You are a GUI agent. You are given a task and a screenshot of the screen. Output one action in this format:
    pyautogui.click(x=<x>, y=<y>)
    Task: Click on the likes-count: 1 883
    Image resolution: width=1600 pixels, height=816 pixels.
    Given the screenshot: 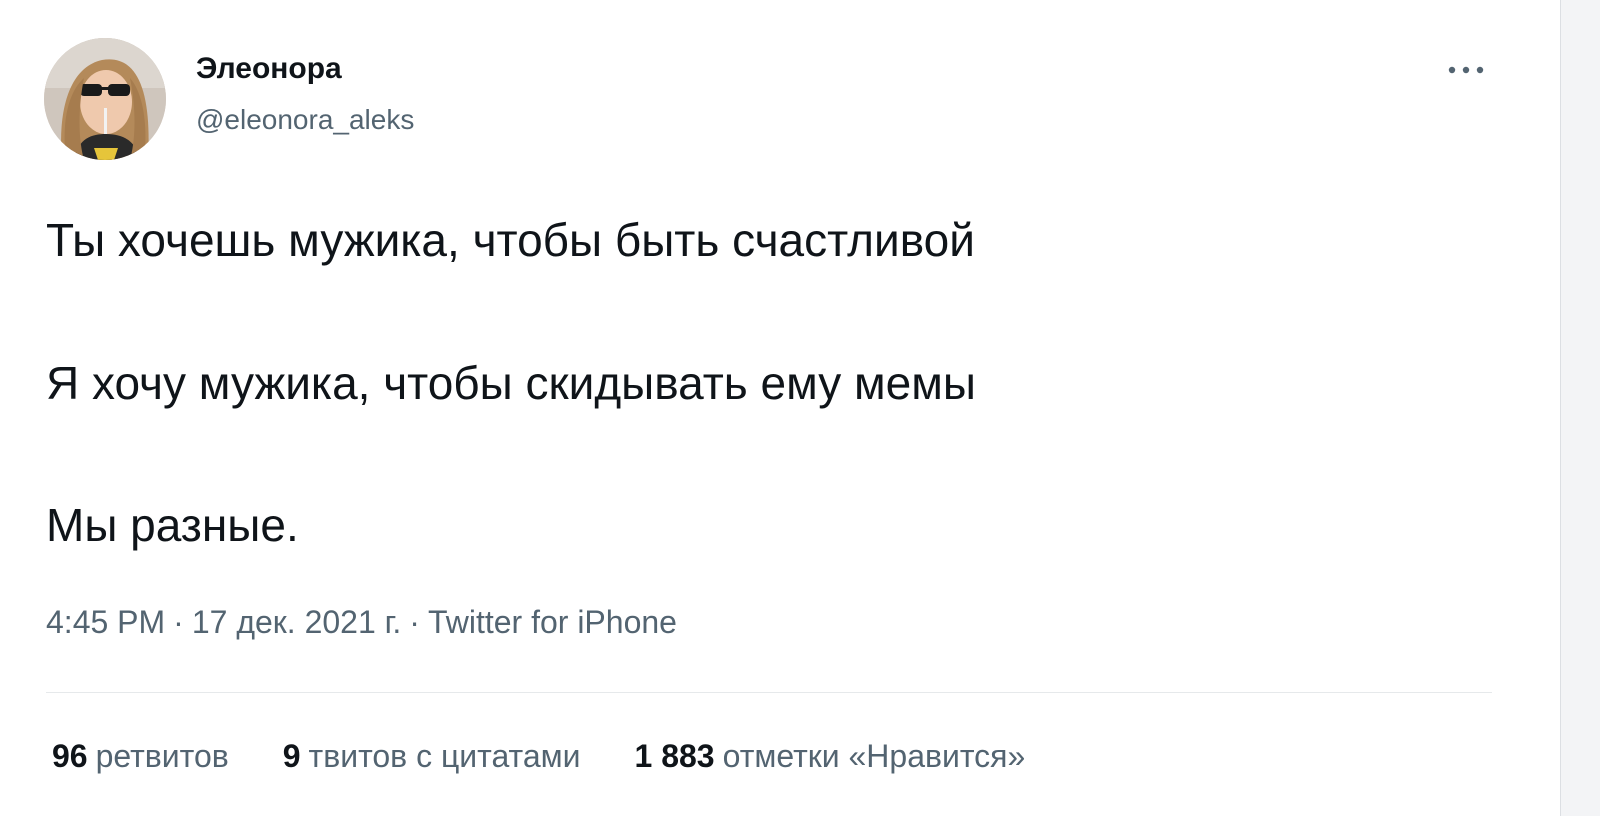 What is the action you would take?
    pyautogui.click(x=674, y=756)
    